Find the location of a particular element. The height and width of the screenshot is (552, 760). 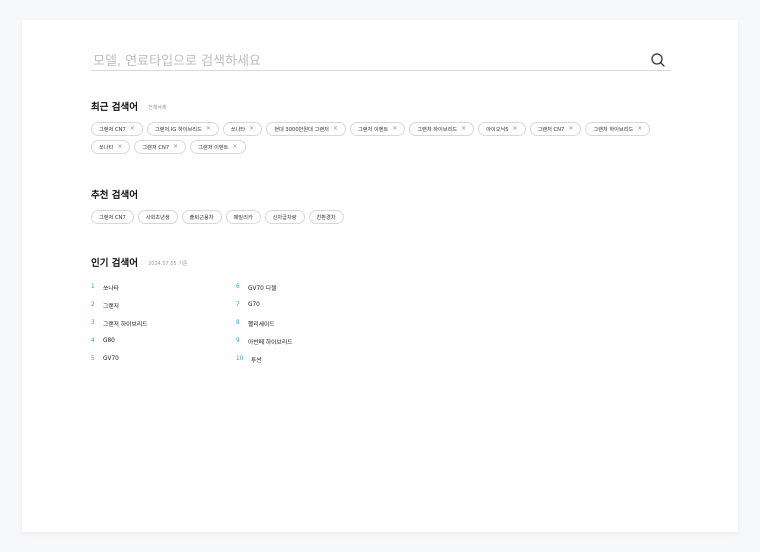

popular-item: 3 그랜저 하이브리드 is located at coordinates (163, 323).